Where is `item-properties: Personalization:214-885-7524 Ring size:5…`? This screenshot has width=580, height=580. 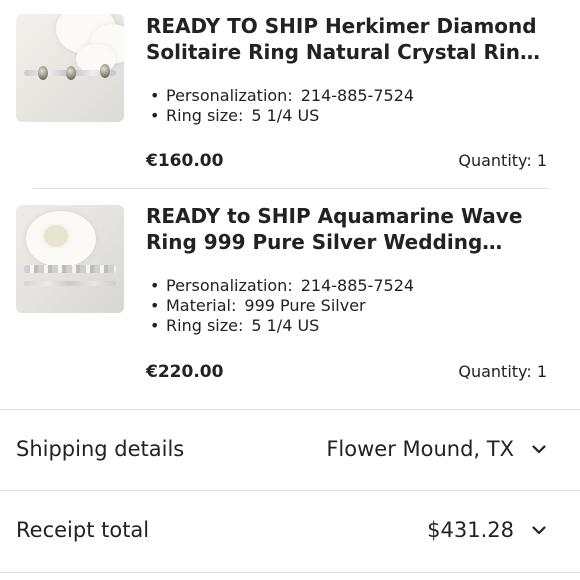 item-properties: Personalization:214-885-7524 Ring size:5… is located at coordinates (281, 106).